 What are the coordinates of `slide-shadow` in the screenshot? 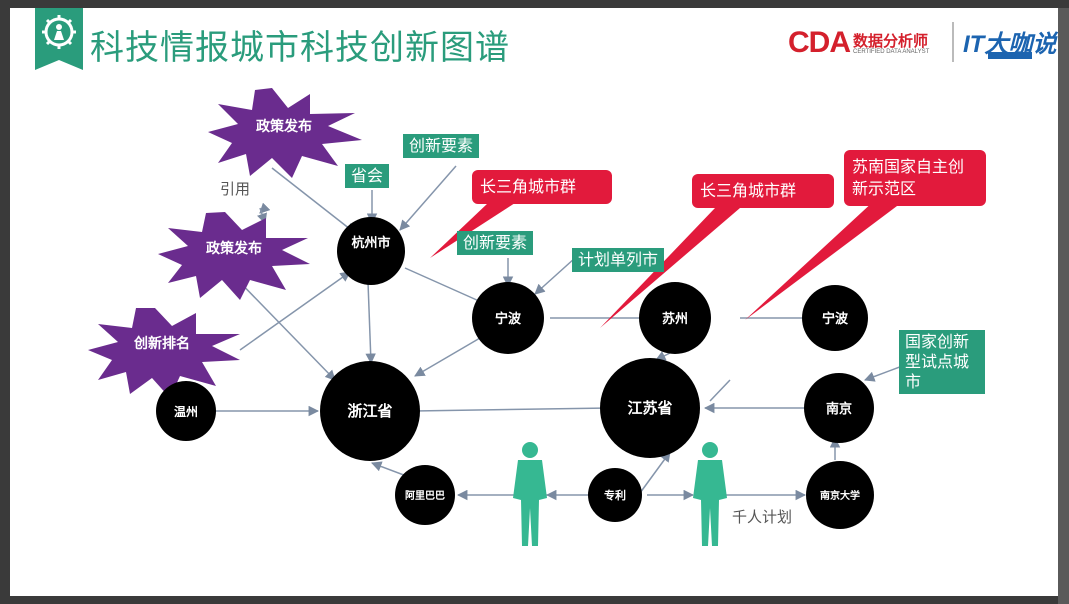 It's located at (1063, 306).